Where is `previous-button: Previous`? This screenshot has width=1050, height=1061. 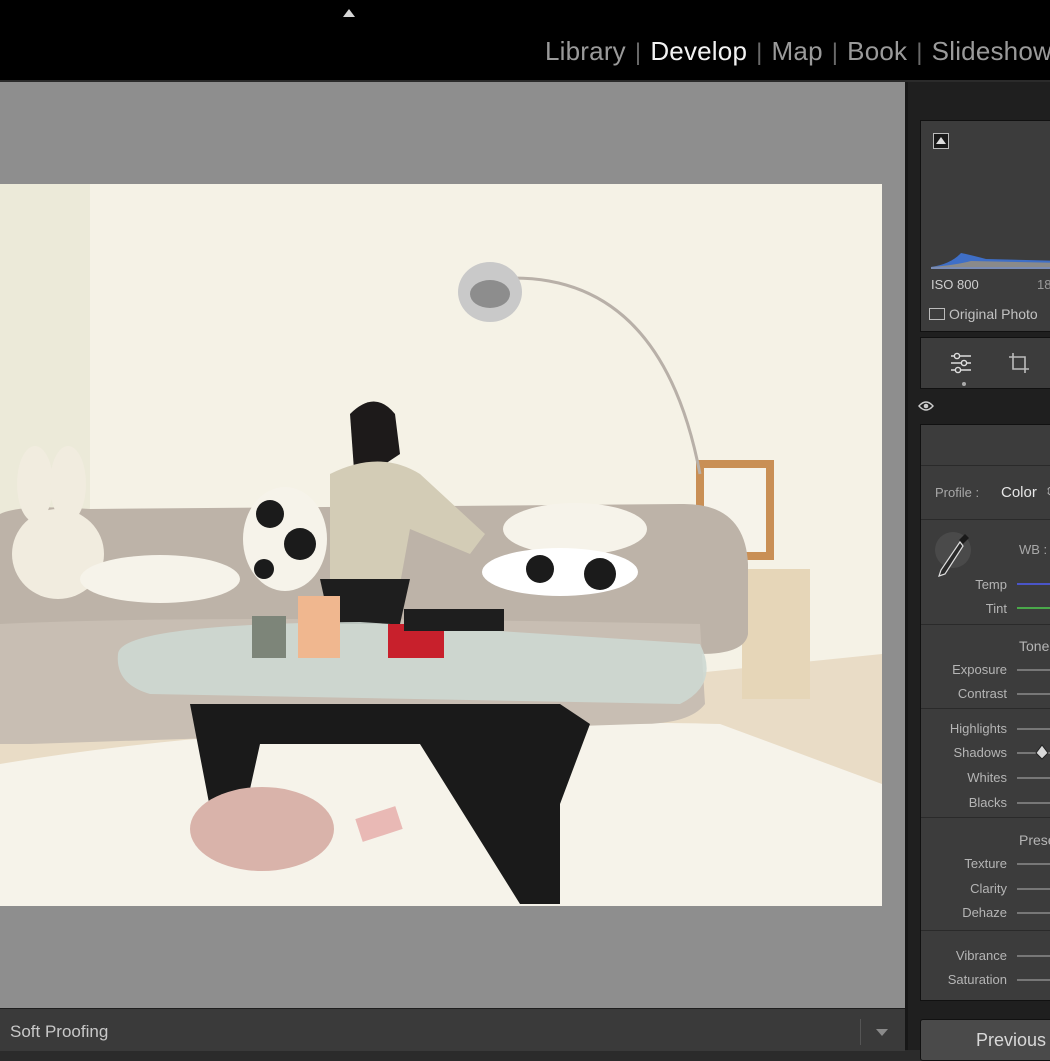
previous-button: Previous is located at coordinates (985, 1040).